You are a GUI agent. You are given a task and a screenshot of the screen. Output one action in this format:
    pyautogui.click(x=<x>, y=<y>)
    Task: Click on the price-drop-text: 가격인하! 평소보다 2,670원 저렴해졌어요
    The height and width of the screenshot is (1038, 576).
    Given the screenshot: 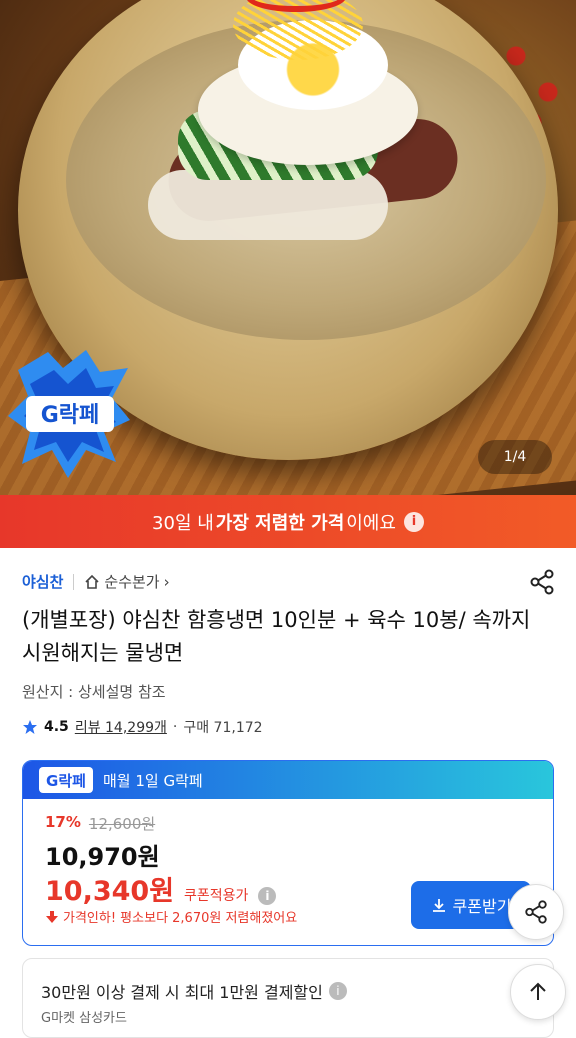 What is the action you would take?
    pyautogui.click(x=180, y=918)
    